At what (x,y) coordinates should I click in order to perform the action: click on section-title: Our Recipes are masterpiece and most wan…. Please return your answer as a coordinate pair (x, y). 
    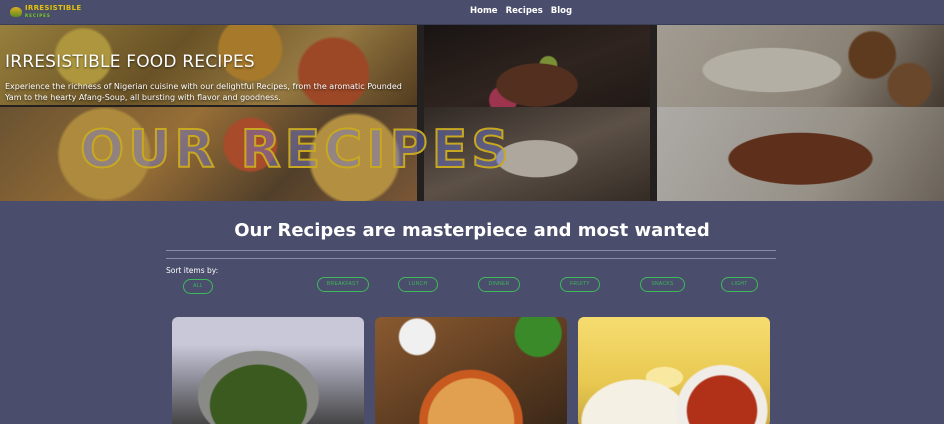
    Looking at the image, I should click on (472, 230).